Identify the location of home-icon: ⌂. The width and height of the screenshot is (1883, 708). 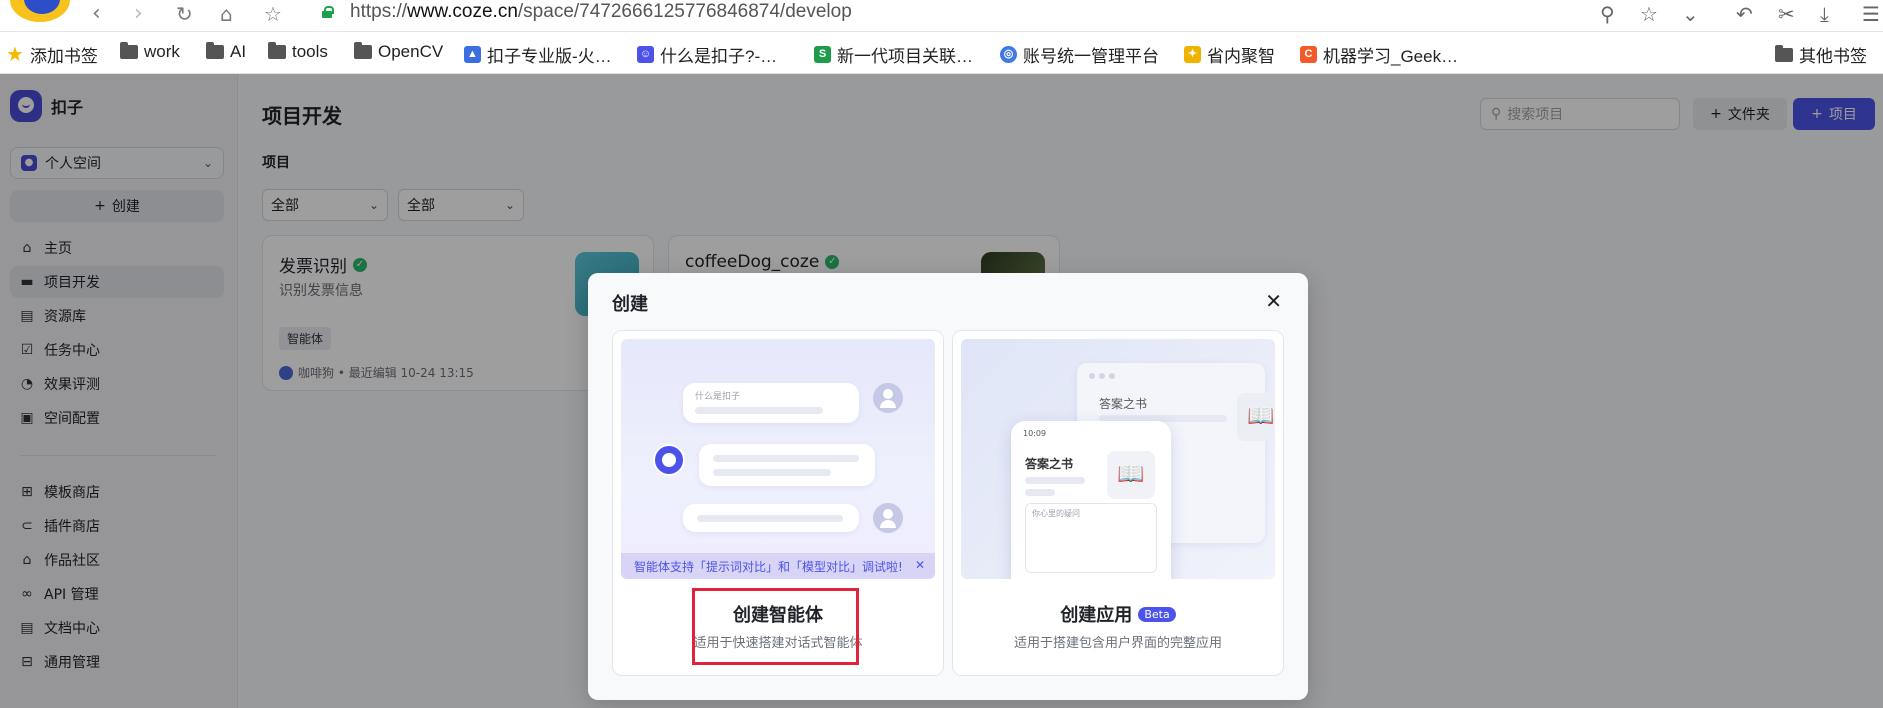
(226, 14).